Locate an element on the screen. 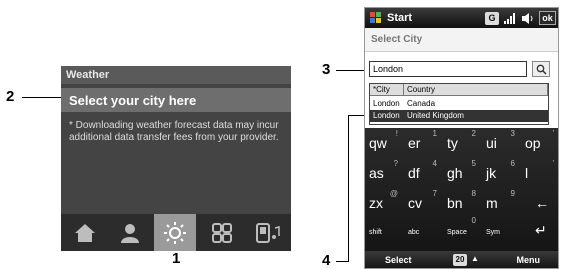  gprs-badge: G is located at coordinates (492, 18).